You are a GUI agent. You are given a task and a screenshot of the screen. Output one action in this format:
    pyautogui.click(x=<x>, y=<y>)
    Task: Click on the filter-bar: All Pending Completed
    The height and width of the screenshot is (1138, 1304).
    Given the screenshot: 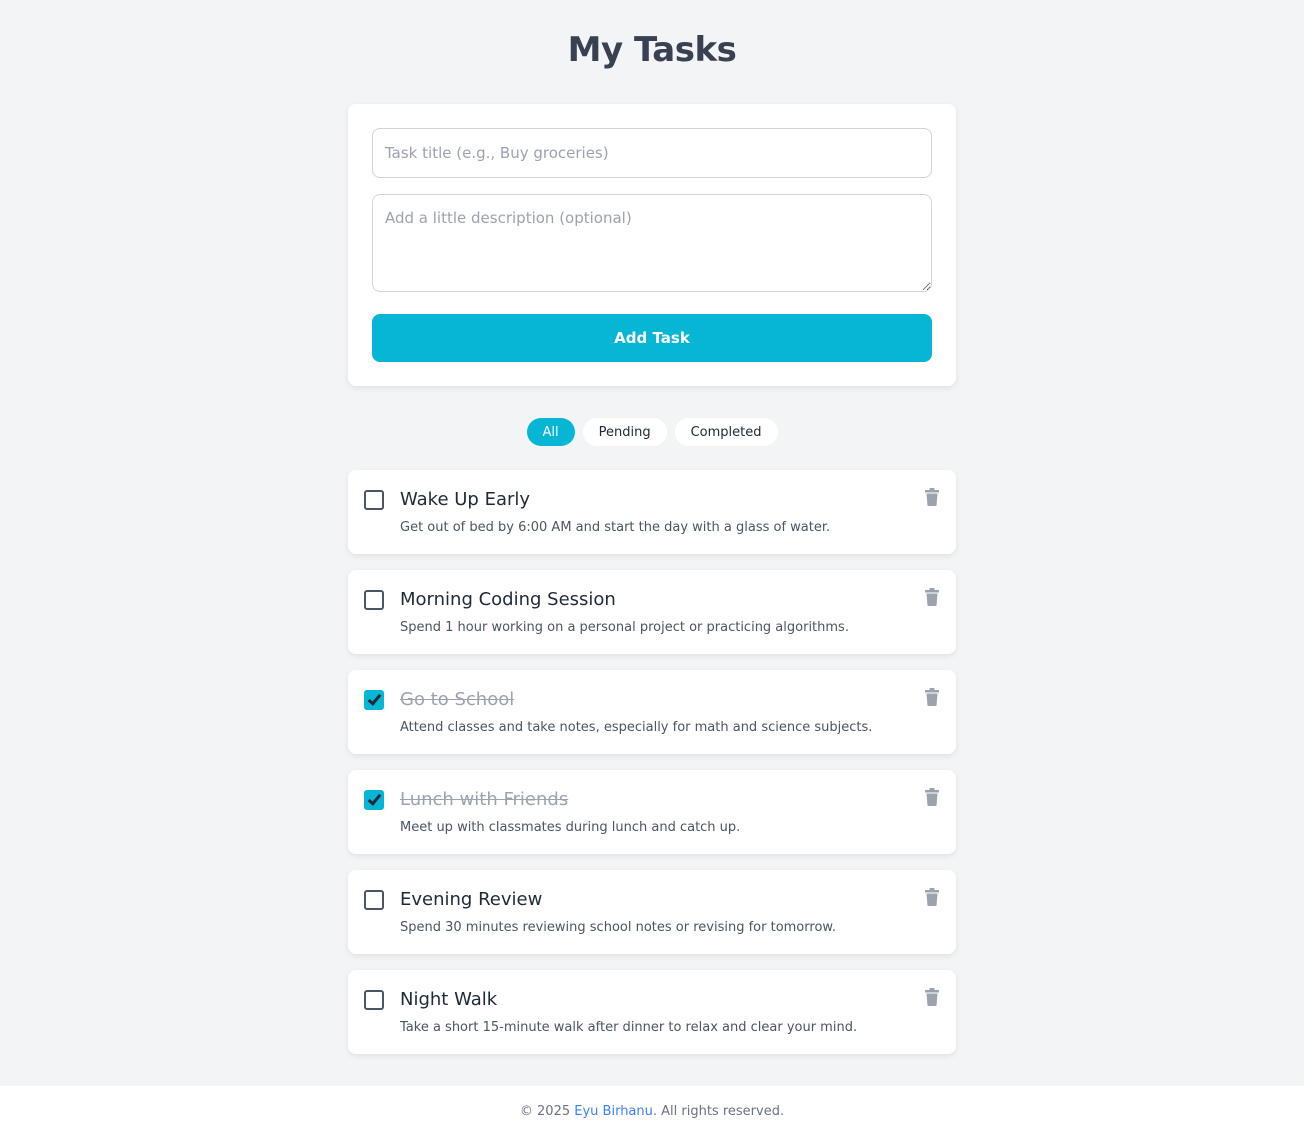 What is the action you would take?
    pyautogui.click(x=652, y=432)
    